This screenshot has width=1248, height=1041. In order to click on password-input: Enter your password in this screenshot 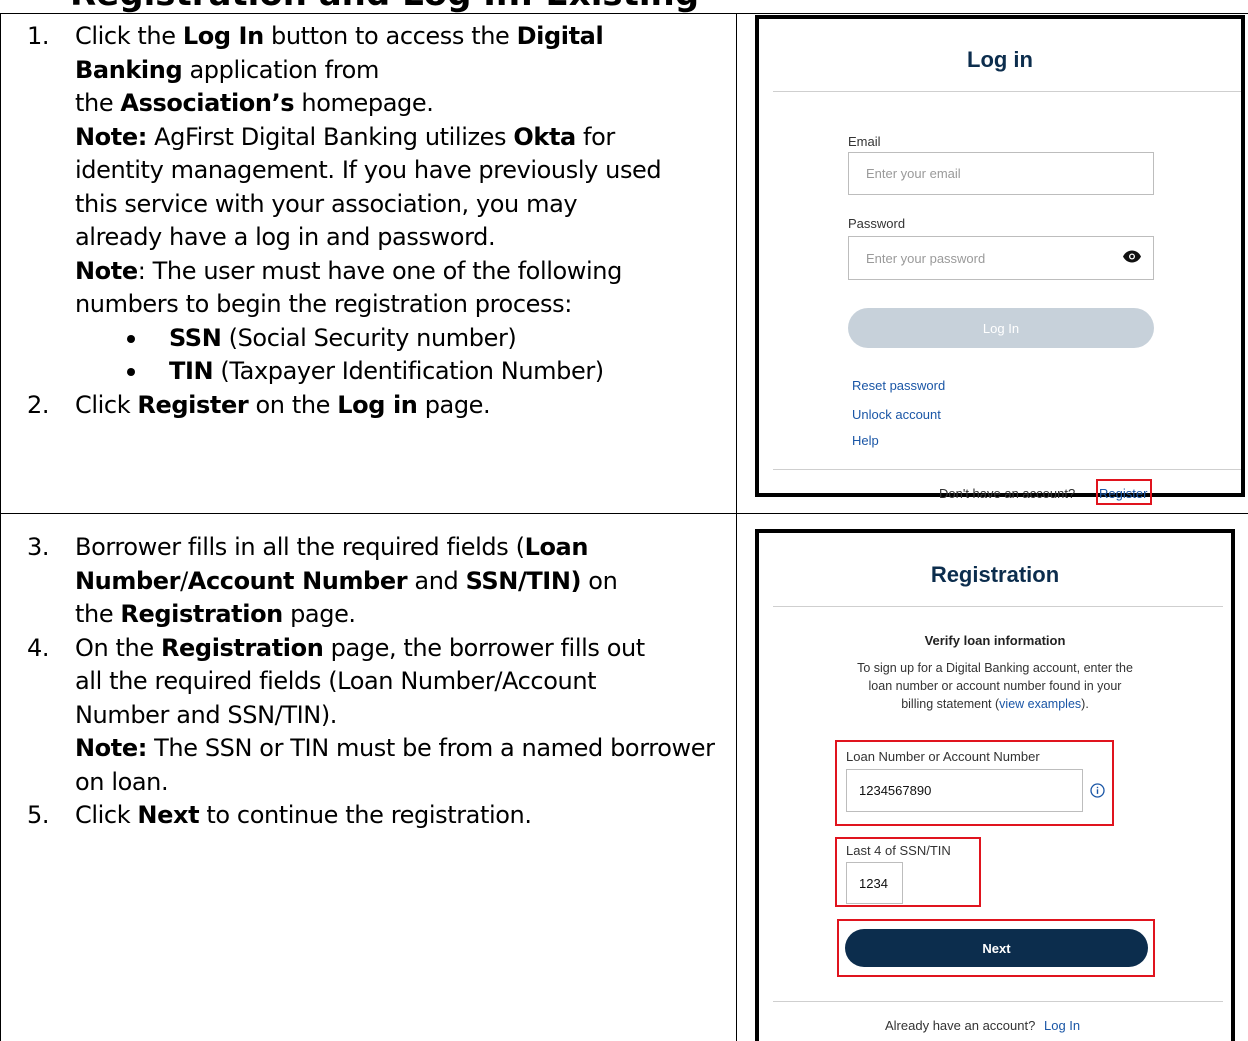, I will do `click(1001, 258)`.